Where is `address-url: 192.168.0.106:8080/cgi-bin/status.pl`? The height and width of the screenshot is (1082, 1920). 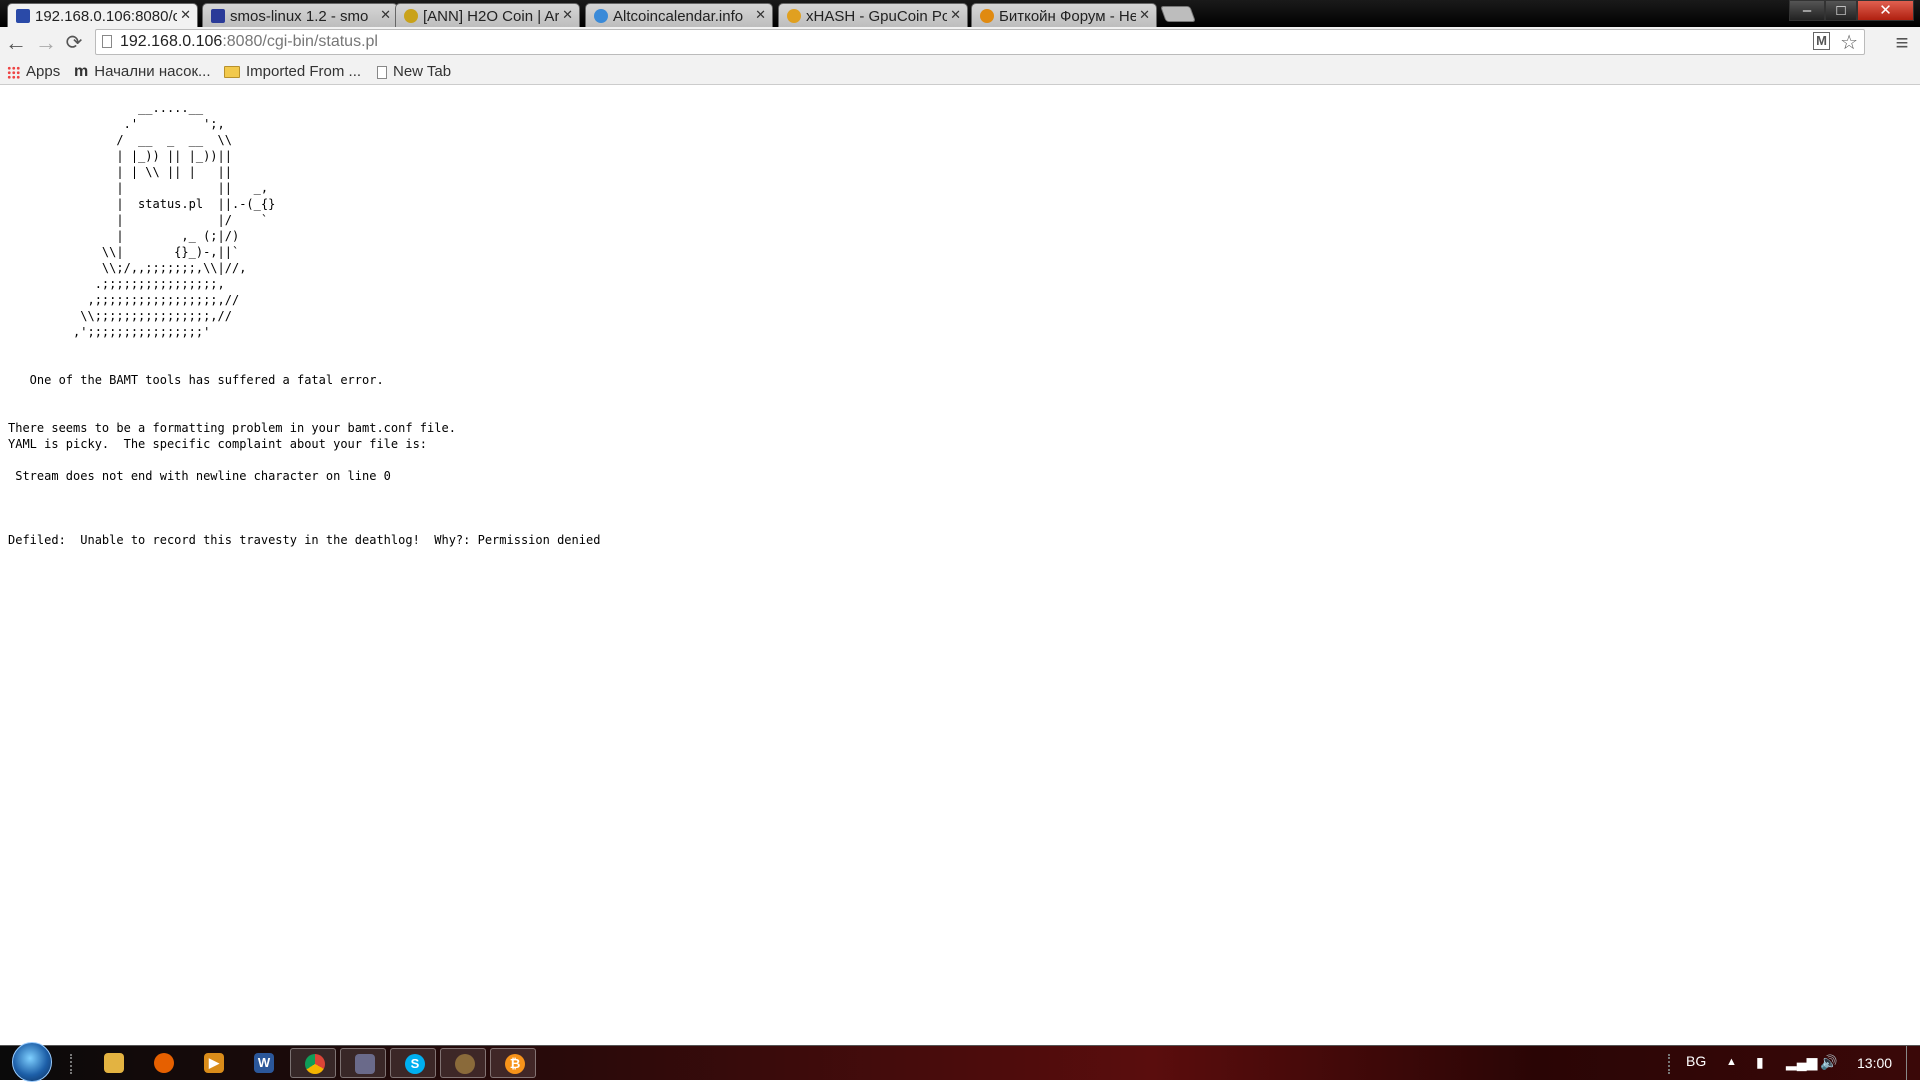 address-url: 192.168.0.106:8080/cgi-bin/status.pl is located at coordinates (249, 42).